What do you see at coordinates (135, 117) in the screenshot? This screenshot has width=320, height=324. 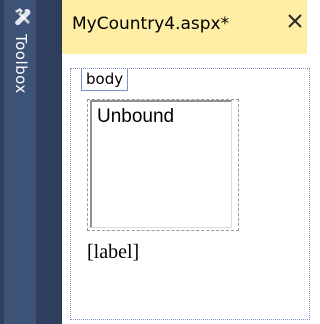 I see `listbox-item: Unbound` at bounding box center [135, 117].